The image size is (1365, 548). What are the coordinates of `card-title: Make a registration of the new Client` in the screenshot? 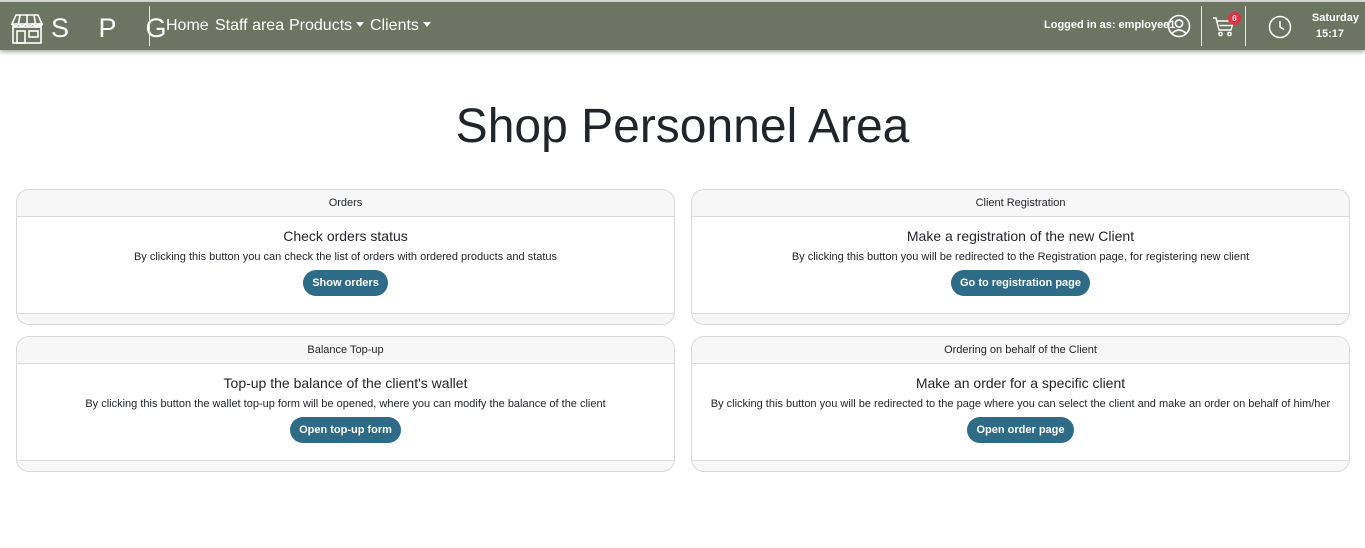 It's located at (1020, 236).